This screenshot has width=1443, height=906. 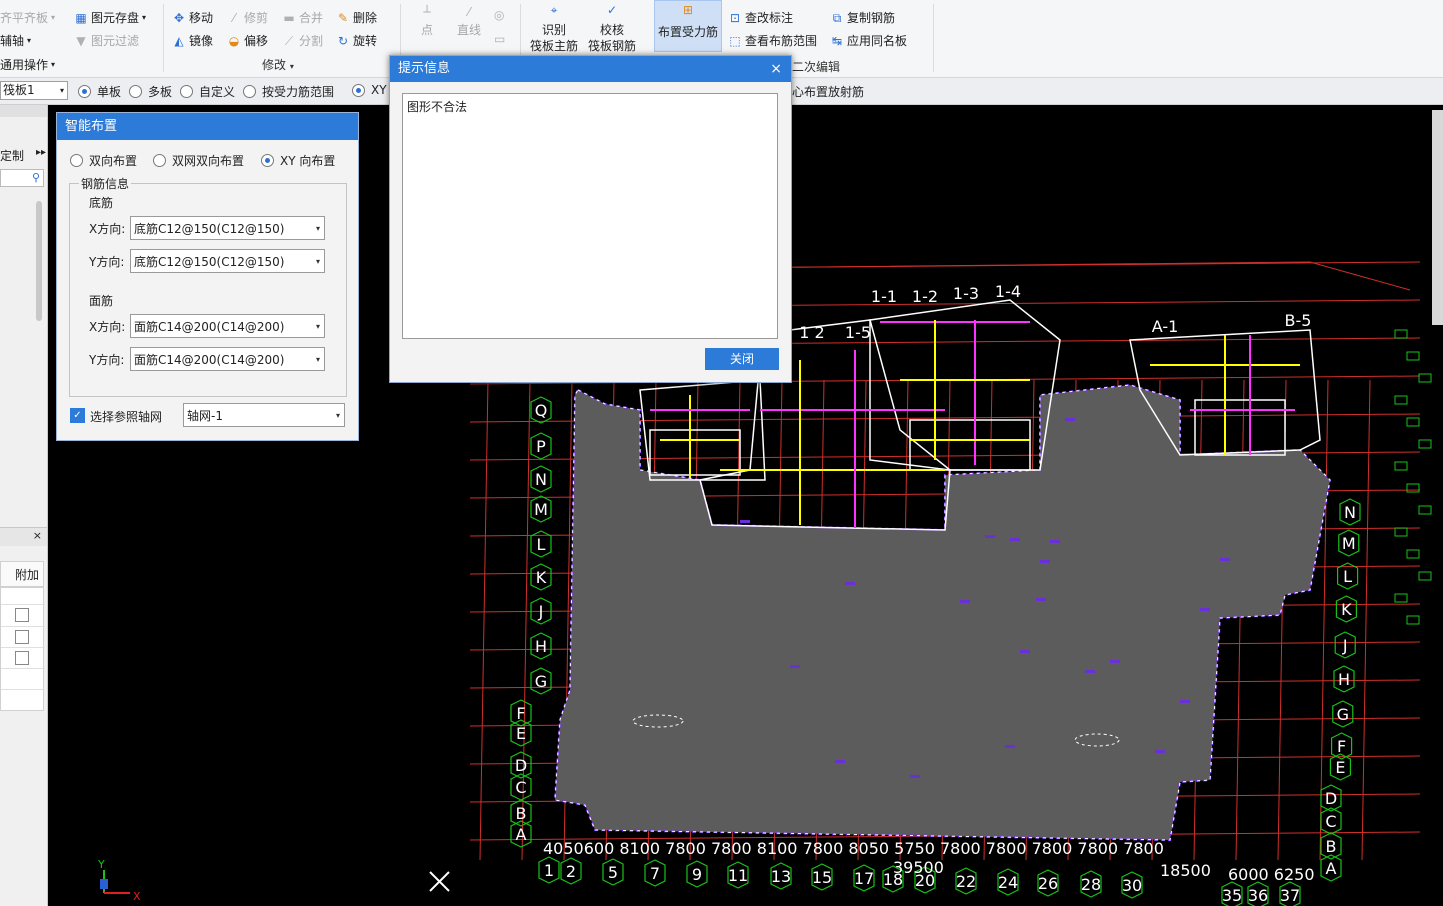 What do you see at coordinates (868, 40) in the screenshot?
I see `apply-same-button: ↹ 应用同名板` at bounding box center [868, 40].